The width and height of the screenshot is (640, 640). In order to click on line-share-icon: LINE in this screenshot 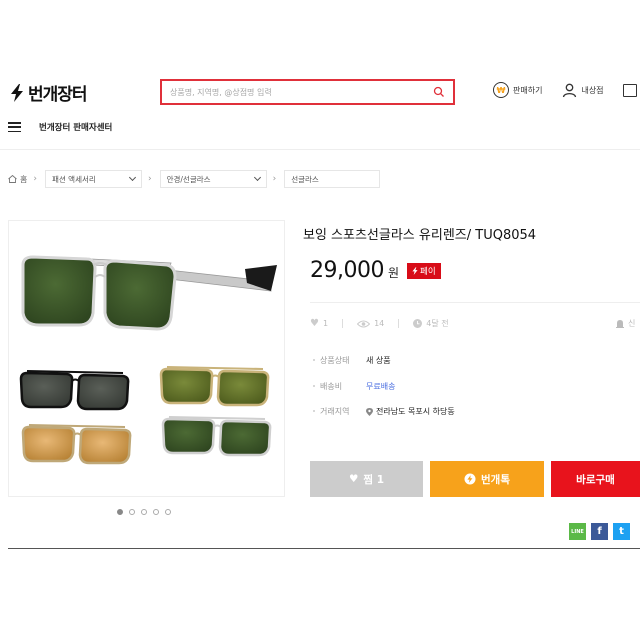, I will do `click(577, 531)`.